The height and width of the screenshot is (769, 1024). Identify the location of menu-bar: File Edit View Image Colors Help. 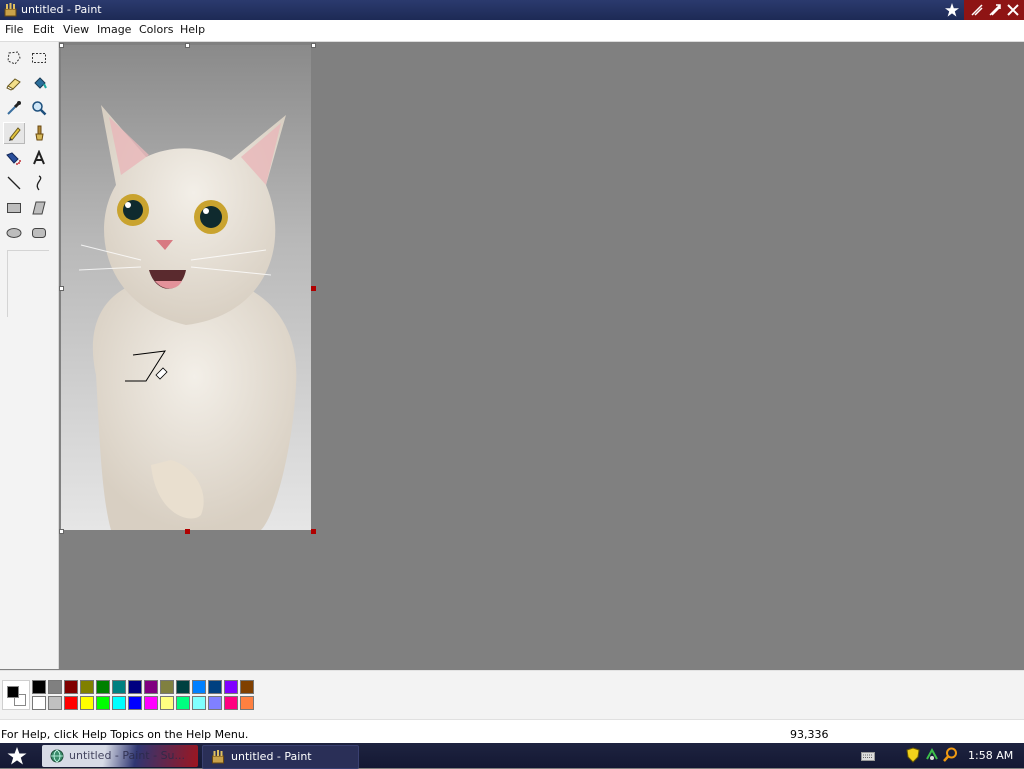
(512, 31).